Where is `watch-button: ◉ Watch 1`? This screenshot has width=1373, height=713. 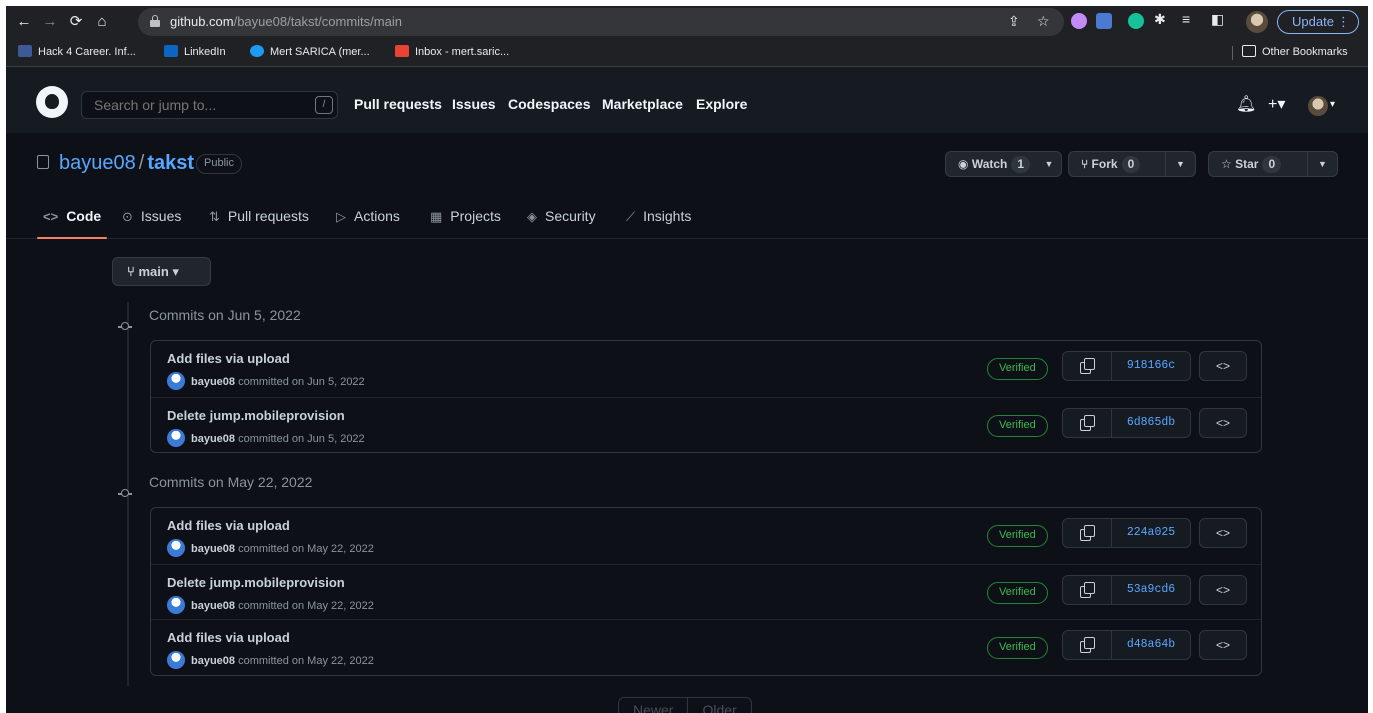
watch-button: ◉ Watch 1 is located at coordinates (988, 164).